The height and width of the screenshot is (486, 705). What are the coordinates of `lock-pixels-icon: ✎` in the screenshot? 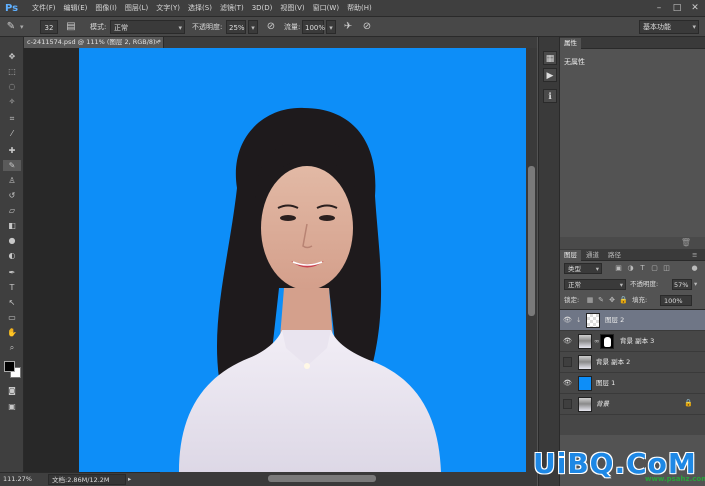 It's located at (601, 300).